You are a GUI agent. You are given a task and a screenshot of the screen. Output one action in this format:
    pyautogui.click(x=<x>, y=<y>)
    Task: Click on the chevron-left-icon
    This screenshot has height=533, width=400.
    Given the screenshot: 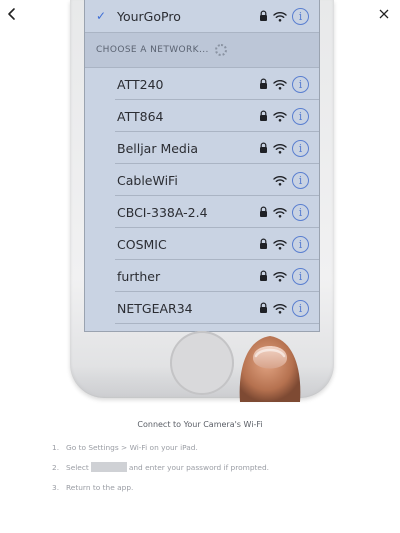 What is the action you would take?
    pyautogui.click(x=11, y=14)
    